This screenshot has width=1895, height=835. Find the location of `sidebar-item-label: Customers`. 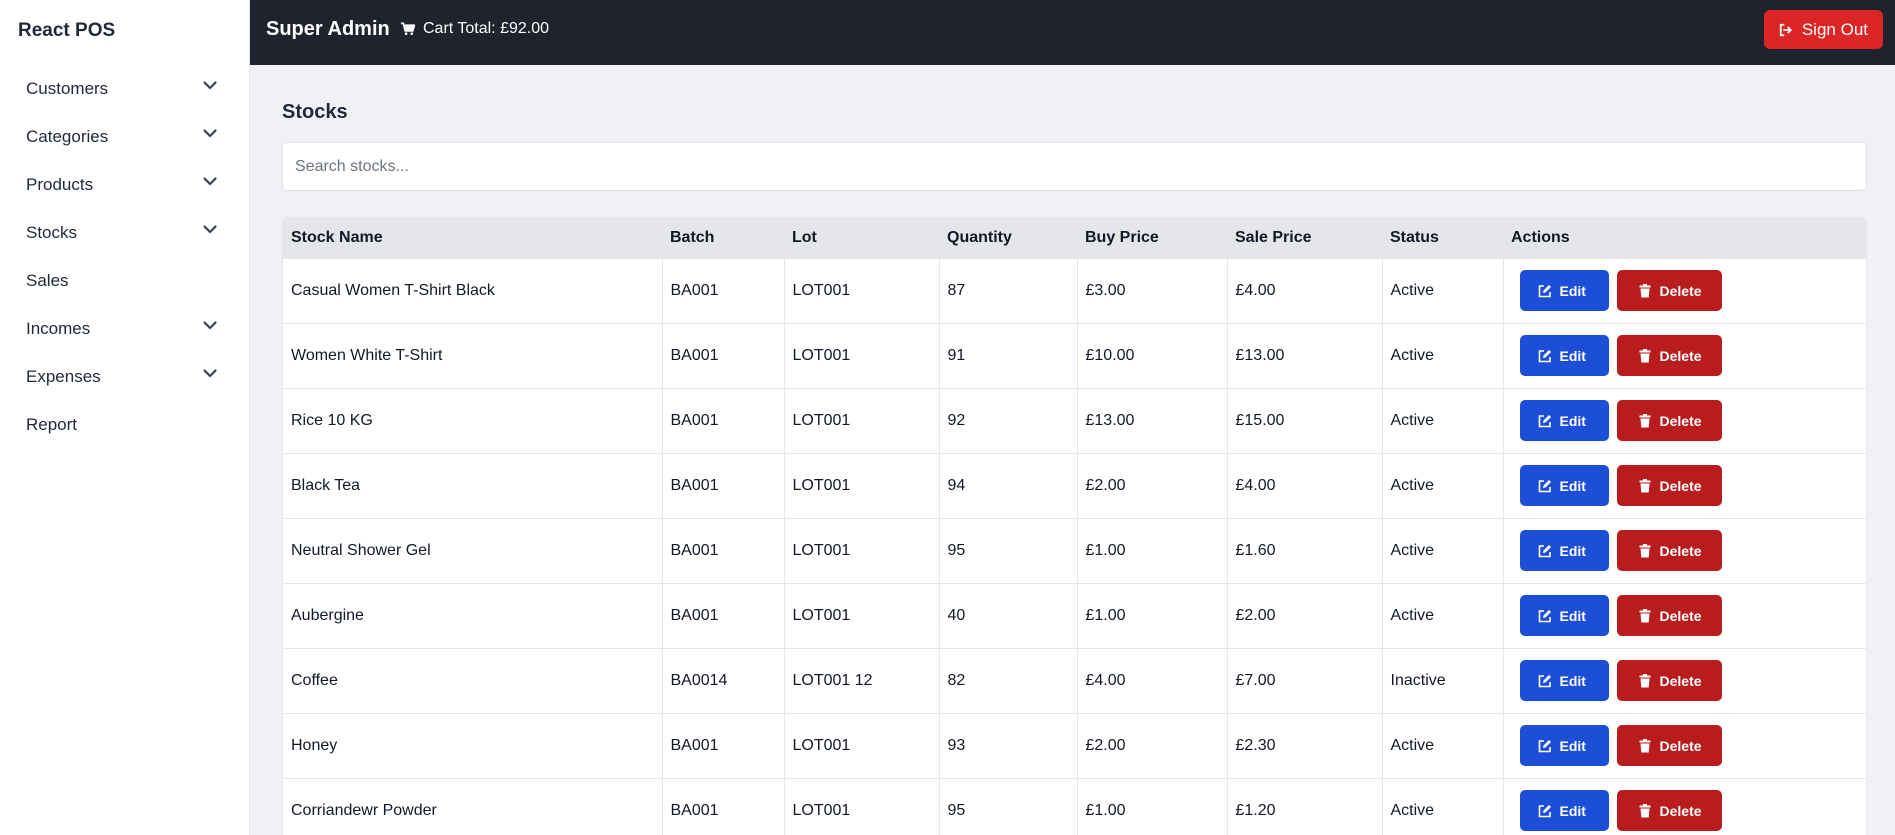

sidebar-item-label: Customers is located at coordinates (67, 88).